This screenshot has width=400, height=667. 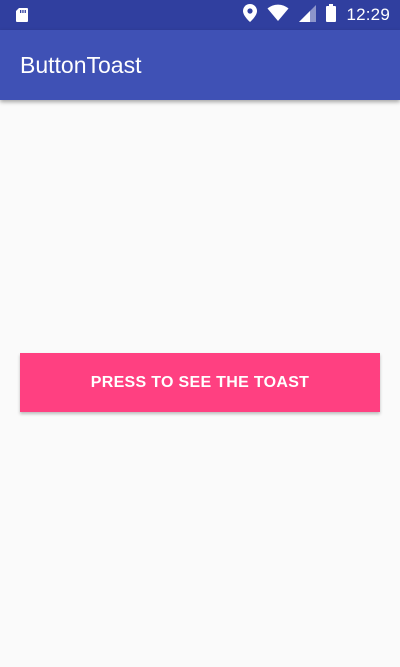 What do you see at coordinates (331, 15) in the screenshot?
I see `battery-icon` at bounding box center [331, 15].